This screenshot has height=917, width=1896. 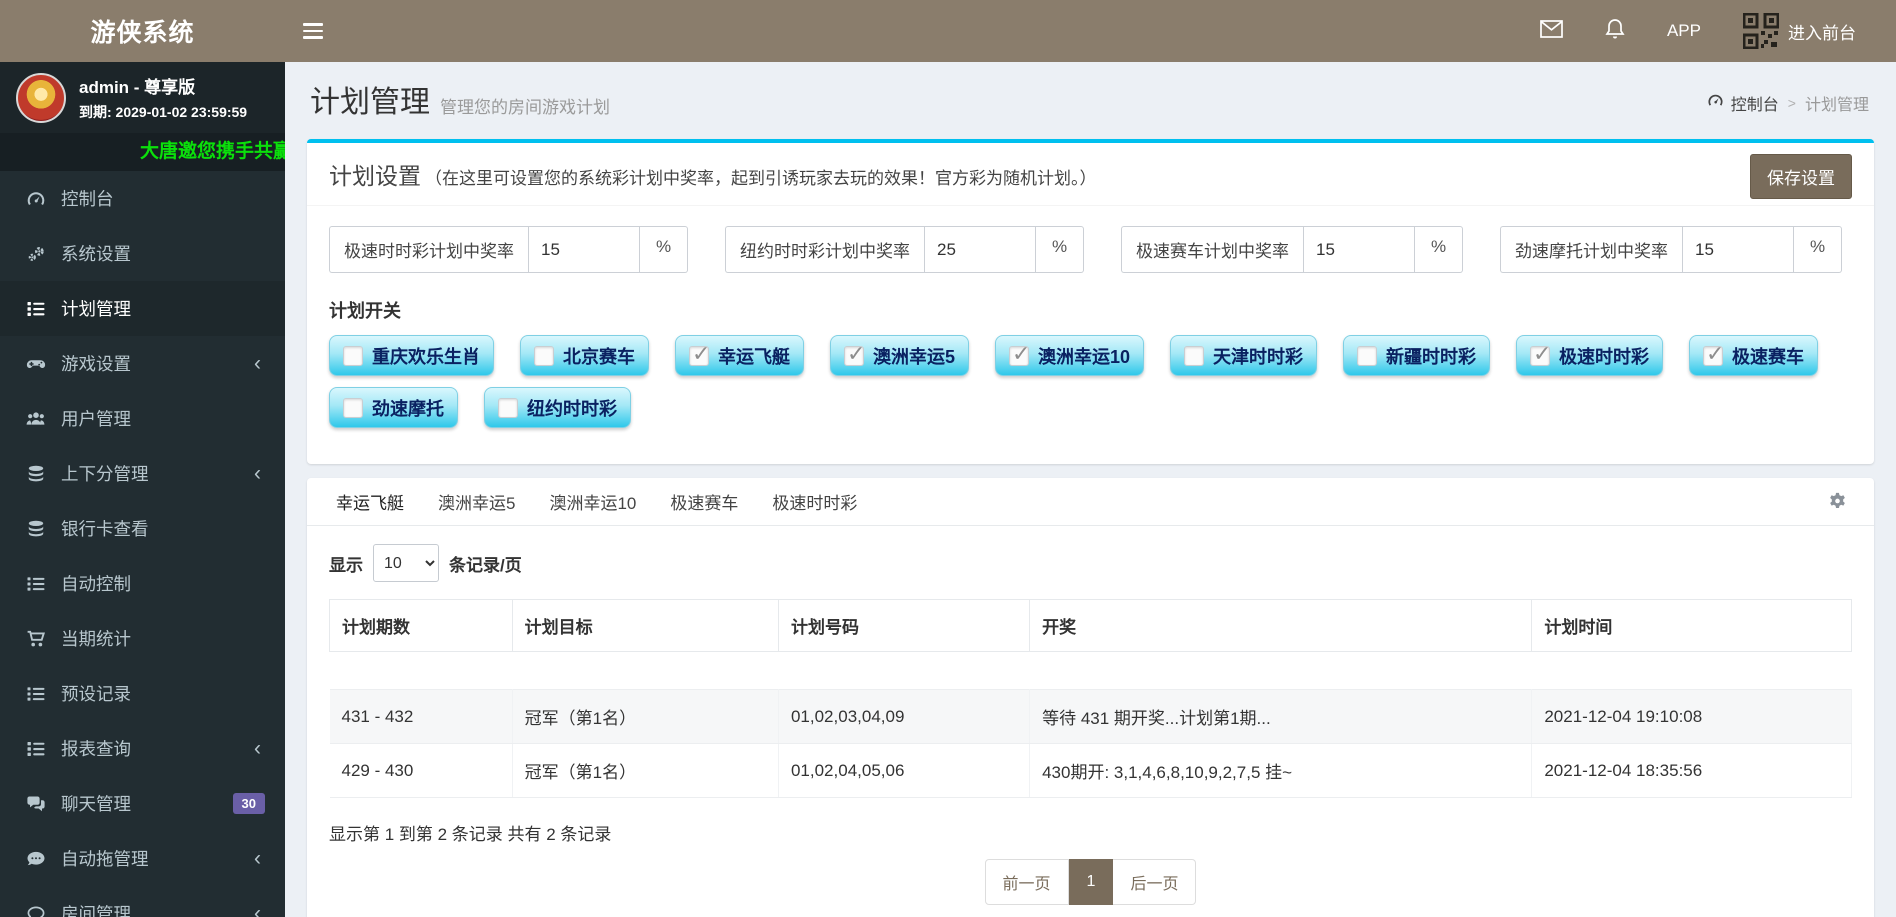 I want to click on plan-switch-label: 极速时时彩, so click(x=1604, y=356).